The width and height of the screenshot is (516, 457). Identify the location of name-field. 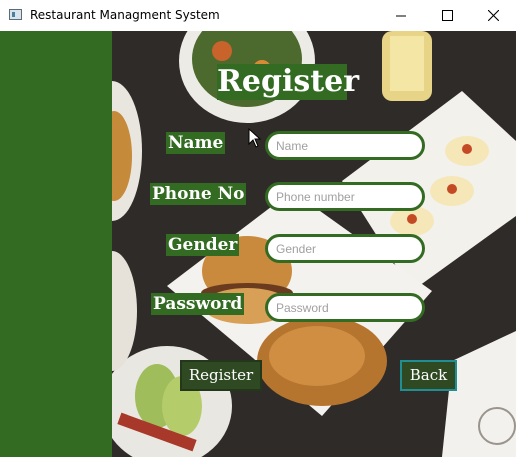
(345, 145).